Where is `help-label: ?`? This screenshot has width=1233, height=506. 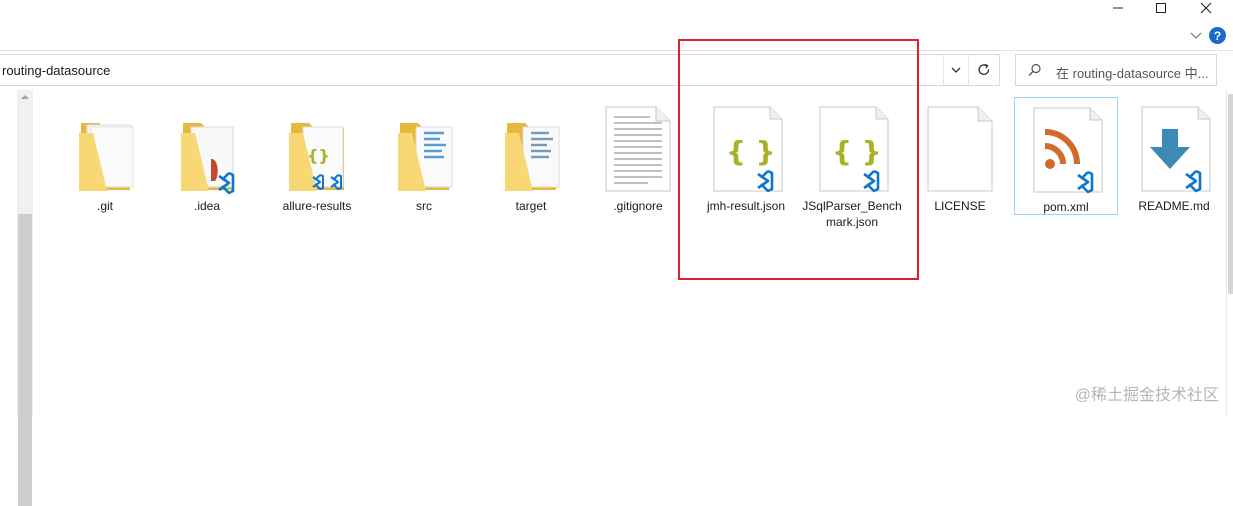 help-label: ? is located at coordinates (1217, 35).